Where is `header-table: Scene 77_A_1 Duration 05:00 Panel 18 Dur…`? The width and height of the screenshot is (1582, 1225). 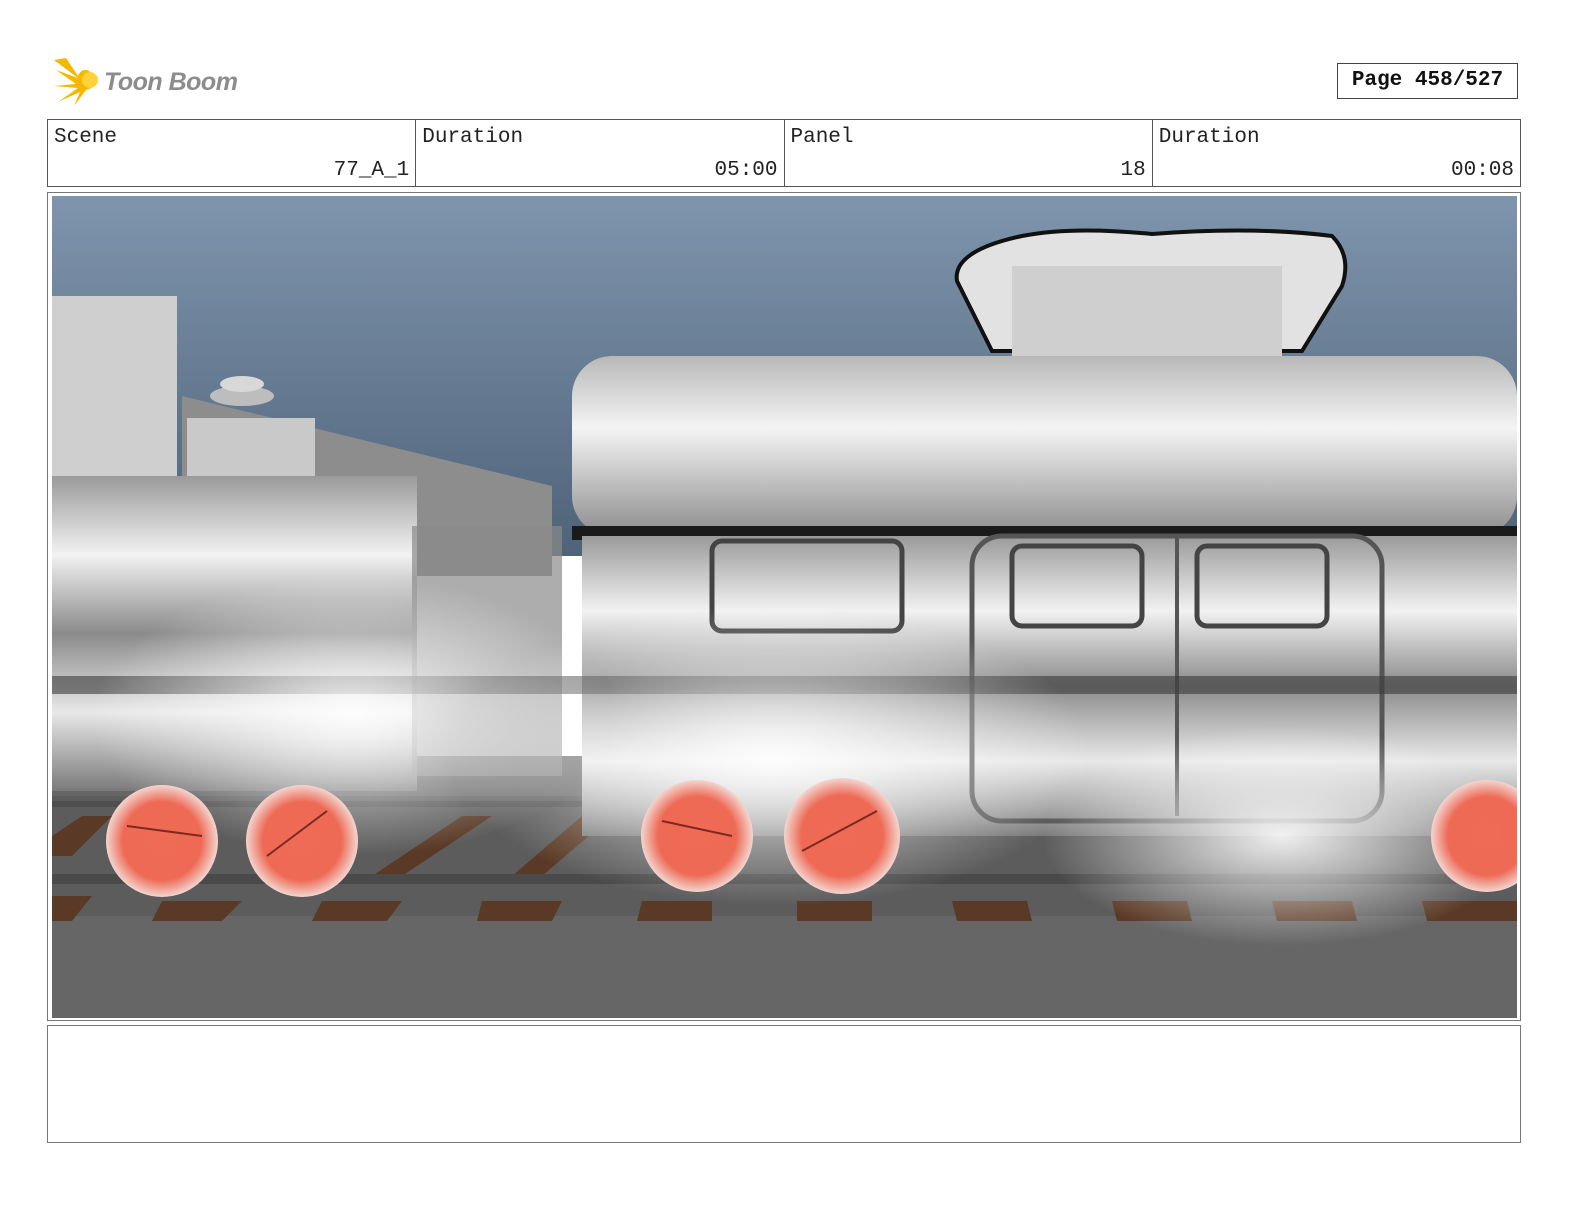 header-table: Scene 77_A_1 Duration 05:00 Panel 18 Dur… is located at coordinates (784, 153).